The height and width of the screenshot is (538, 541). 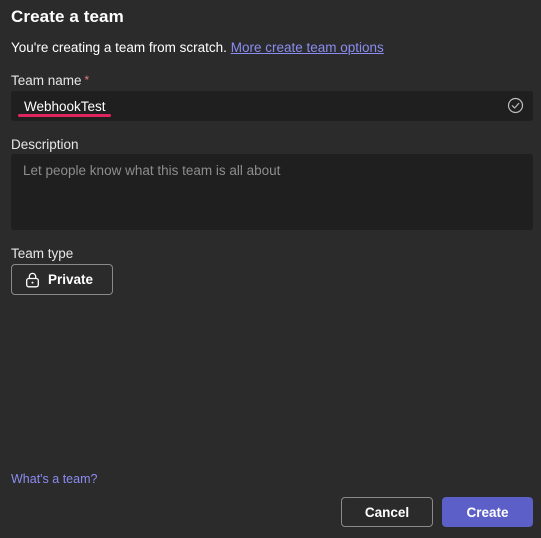 What do you see at coordinates (487, 512) in the screenshot?
I see `create-button: Create` at bounding box center [487, 512].